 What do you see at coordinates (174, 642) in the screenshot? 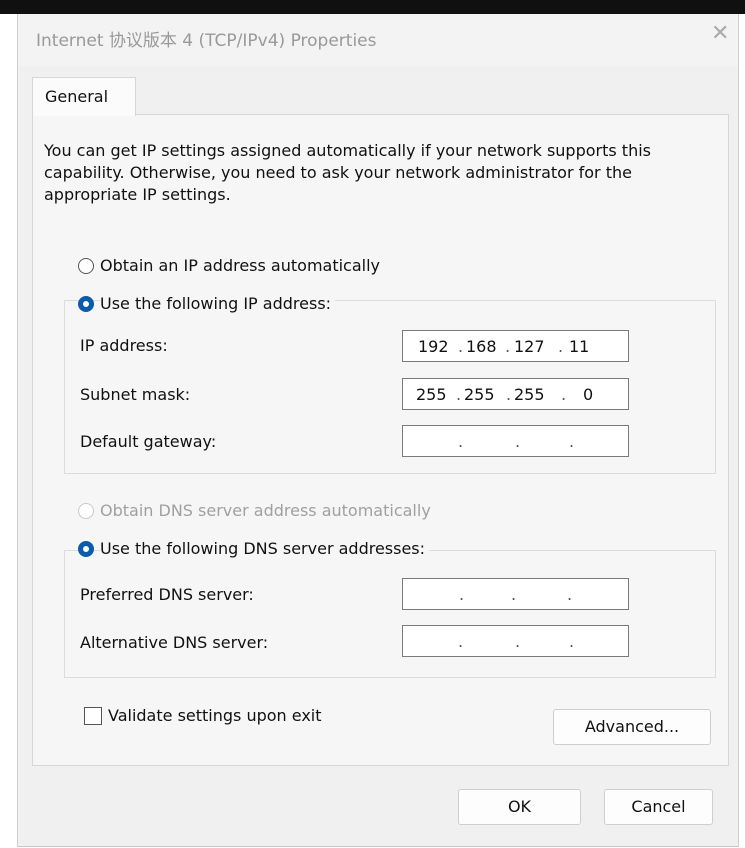
I see `alternative-dns-label: Alternative DNS server:` at bounding box center [174, 642].